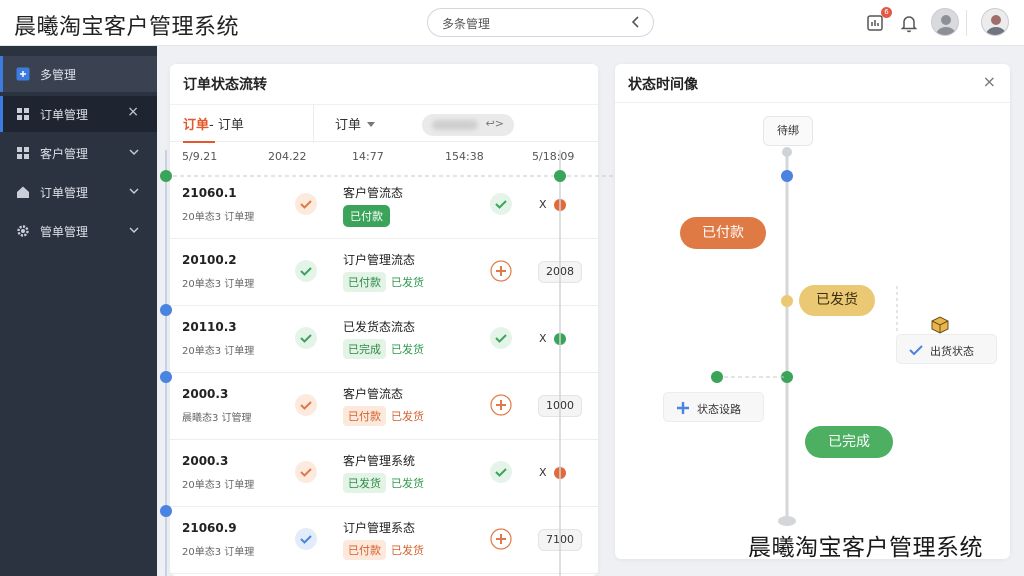 This screenshot has height=576, width=1024. I want to click on sidebar-item-orders: 订单管理 ×, so click(78, 114).